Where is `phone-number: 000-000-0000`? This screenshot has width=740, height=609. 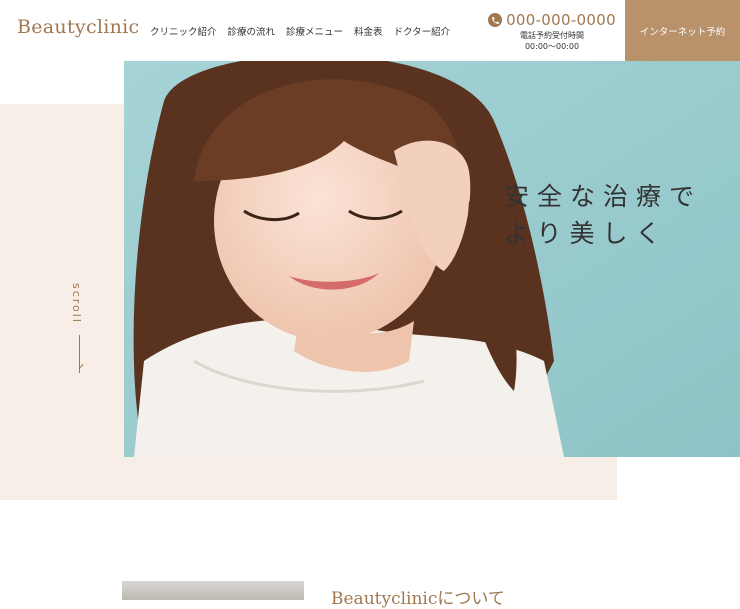 phone-number: 000-000-0000 is located at coordinates (561, 20).